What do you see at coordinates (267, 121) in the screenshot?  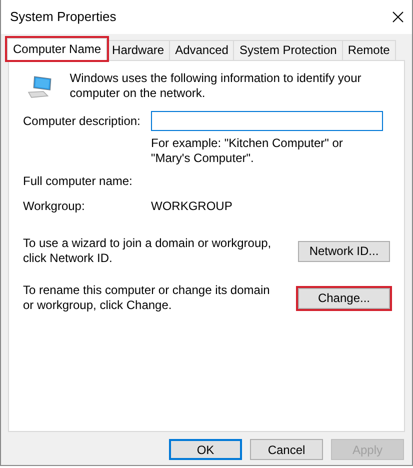 I see `description-field` at bounding box center [267, 121].